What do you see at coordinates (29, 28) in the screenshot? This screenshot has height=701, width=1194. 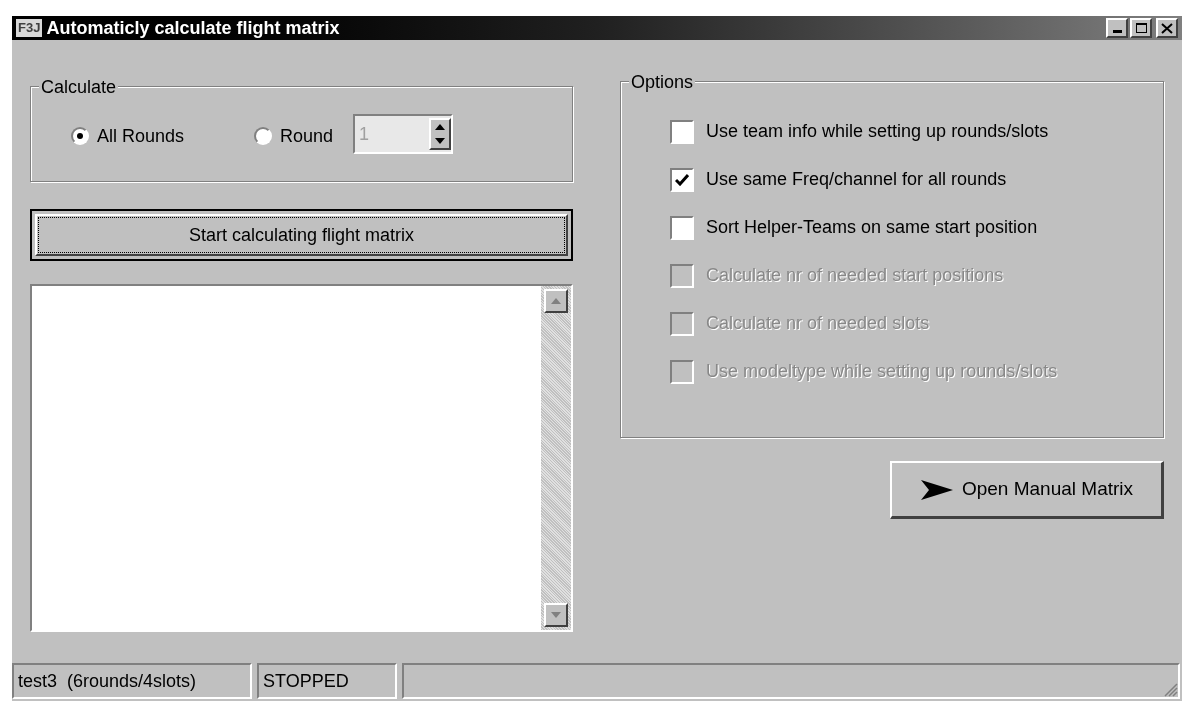 I see `app-icon: F3J` at bounding box center [29, 28].